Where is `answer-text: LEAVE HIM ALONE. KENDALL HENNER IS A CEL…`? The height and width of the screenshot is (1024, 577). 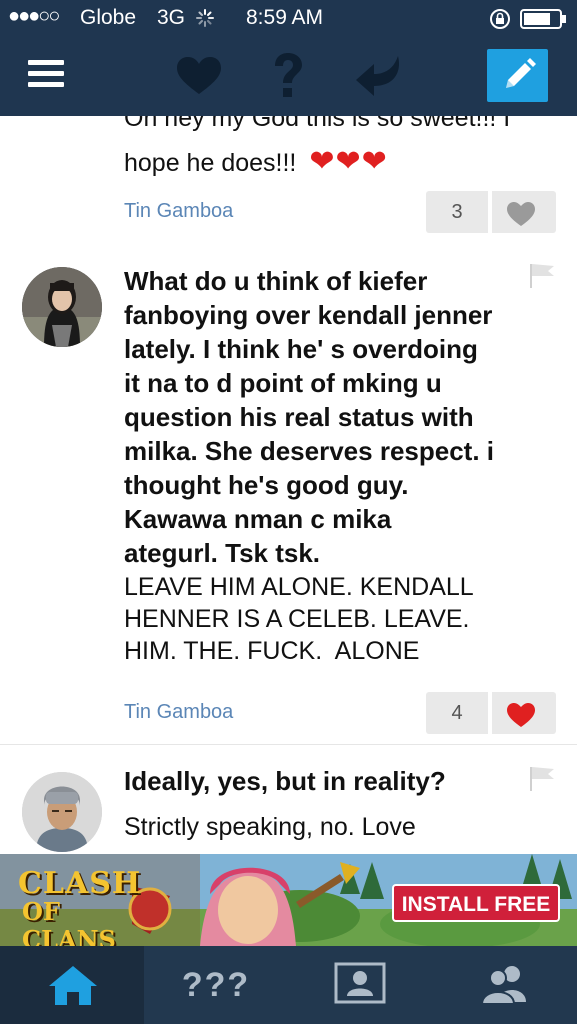
answer-text: LEAVE HIM ALONE. KENDALL HENNER IS A CEL… is located at coordinates (339, 619).